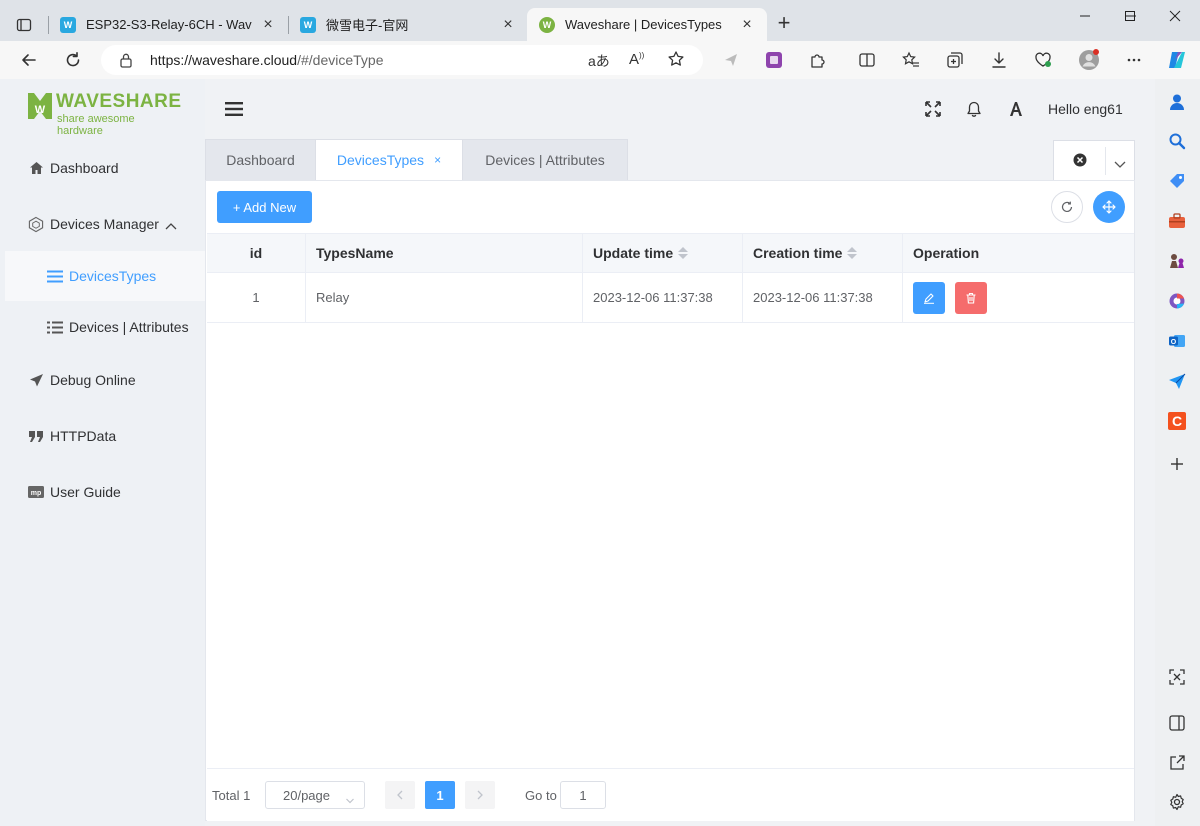  I want to click on next-page-button, so click(480, 795).